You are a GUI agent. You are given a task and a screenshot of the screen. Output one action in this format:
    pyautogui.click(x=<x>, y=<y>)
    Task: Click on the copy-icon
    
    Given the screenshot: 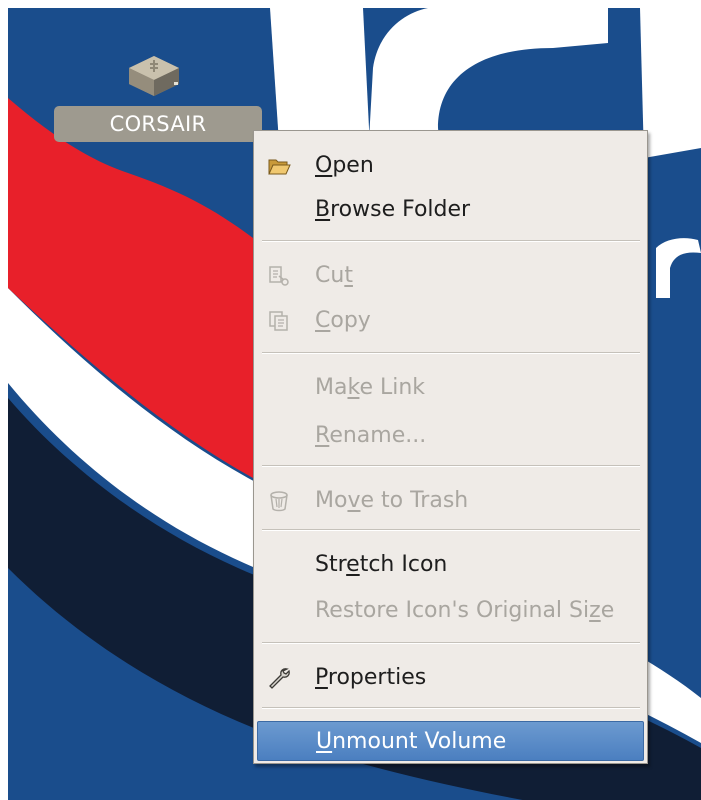 What is the action you would take?
    pyautogui.click(x=278, y=321)
    